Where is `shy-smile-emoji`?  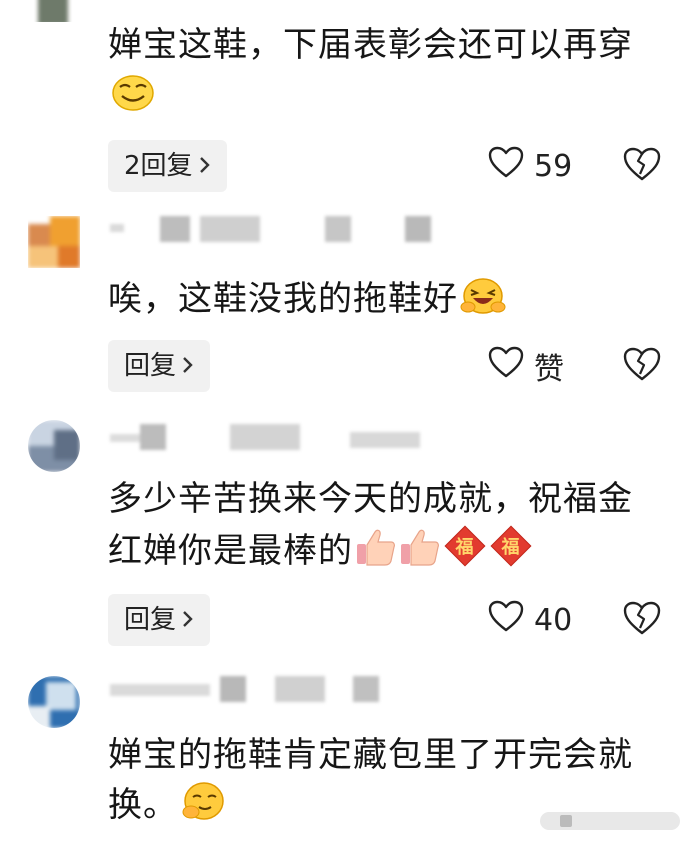 shy-smile-emoji is located at coordinates (203, 808).